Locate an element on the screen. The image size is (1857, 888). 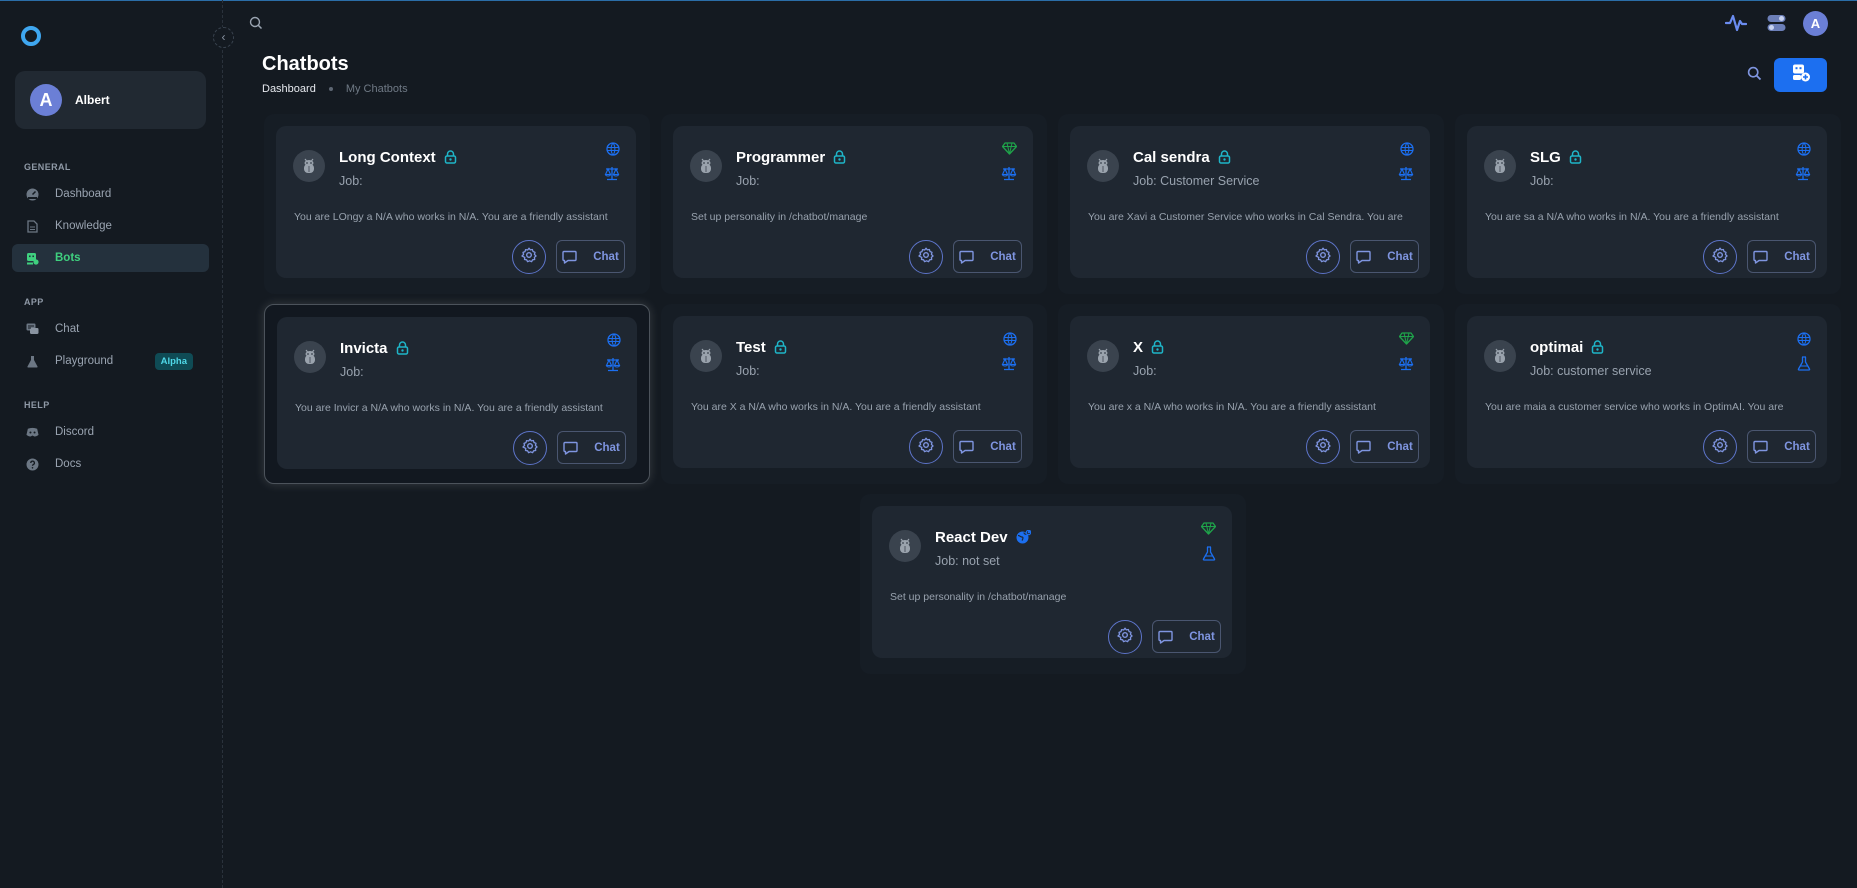
breadcrumb-dashboard: Dashboard is located at coordinates (289, 89).